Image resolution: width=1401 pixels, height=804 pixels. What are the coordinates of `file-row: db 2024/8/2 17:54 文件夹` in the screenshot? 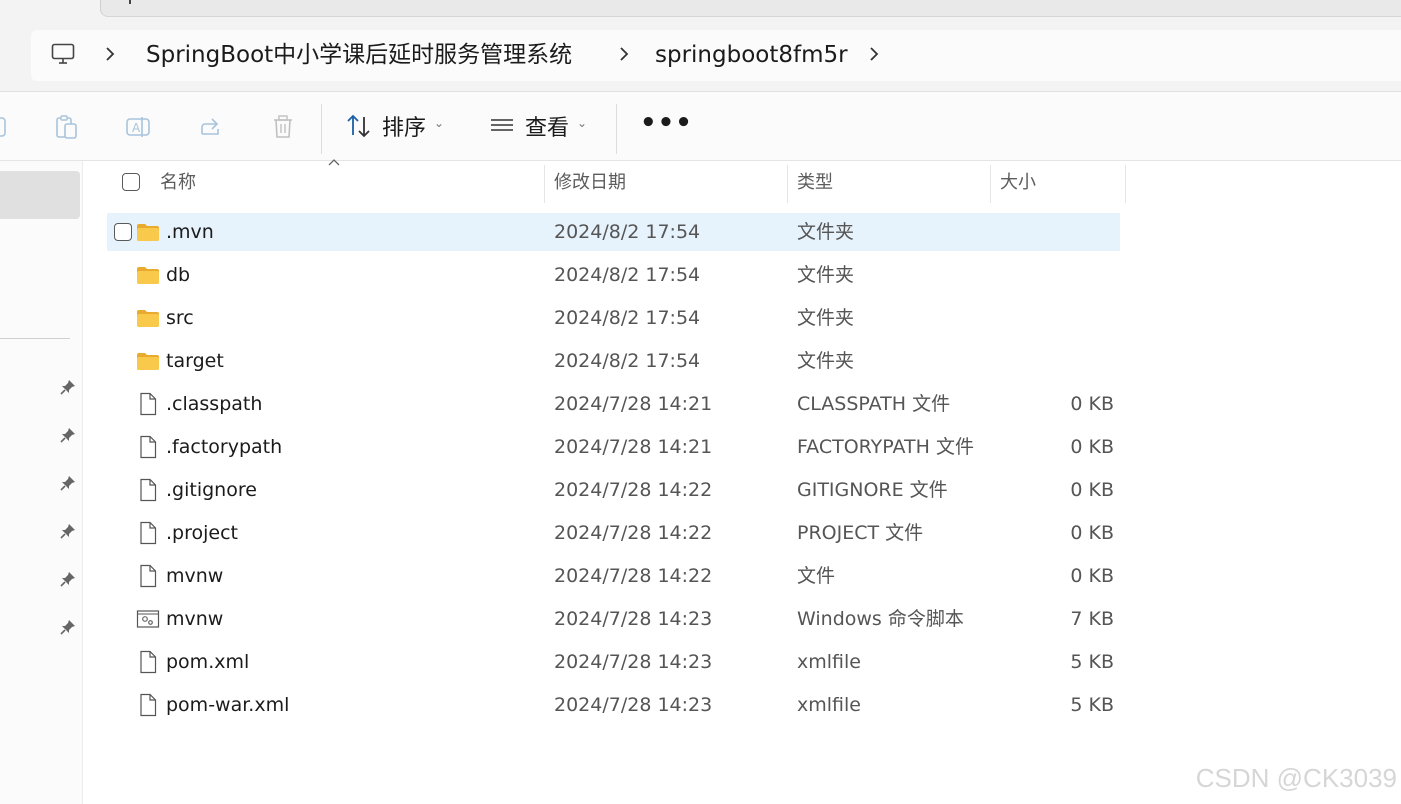 It's located at (613, 275).